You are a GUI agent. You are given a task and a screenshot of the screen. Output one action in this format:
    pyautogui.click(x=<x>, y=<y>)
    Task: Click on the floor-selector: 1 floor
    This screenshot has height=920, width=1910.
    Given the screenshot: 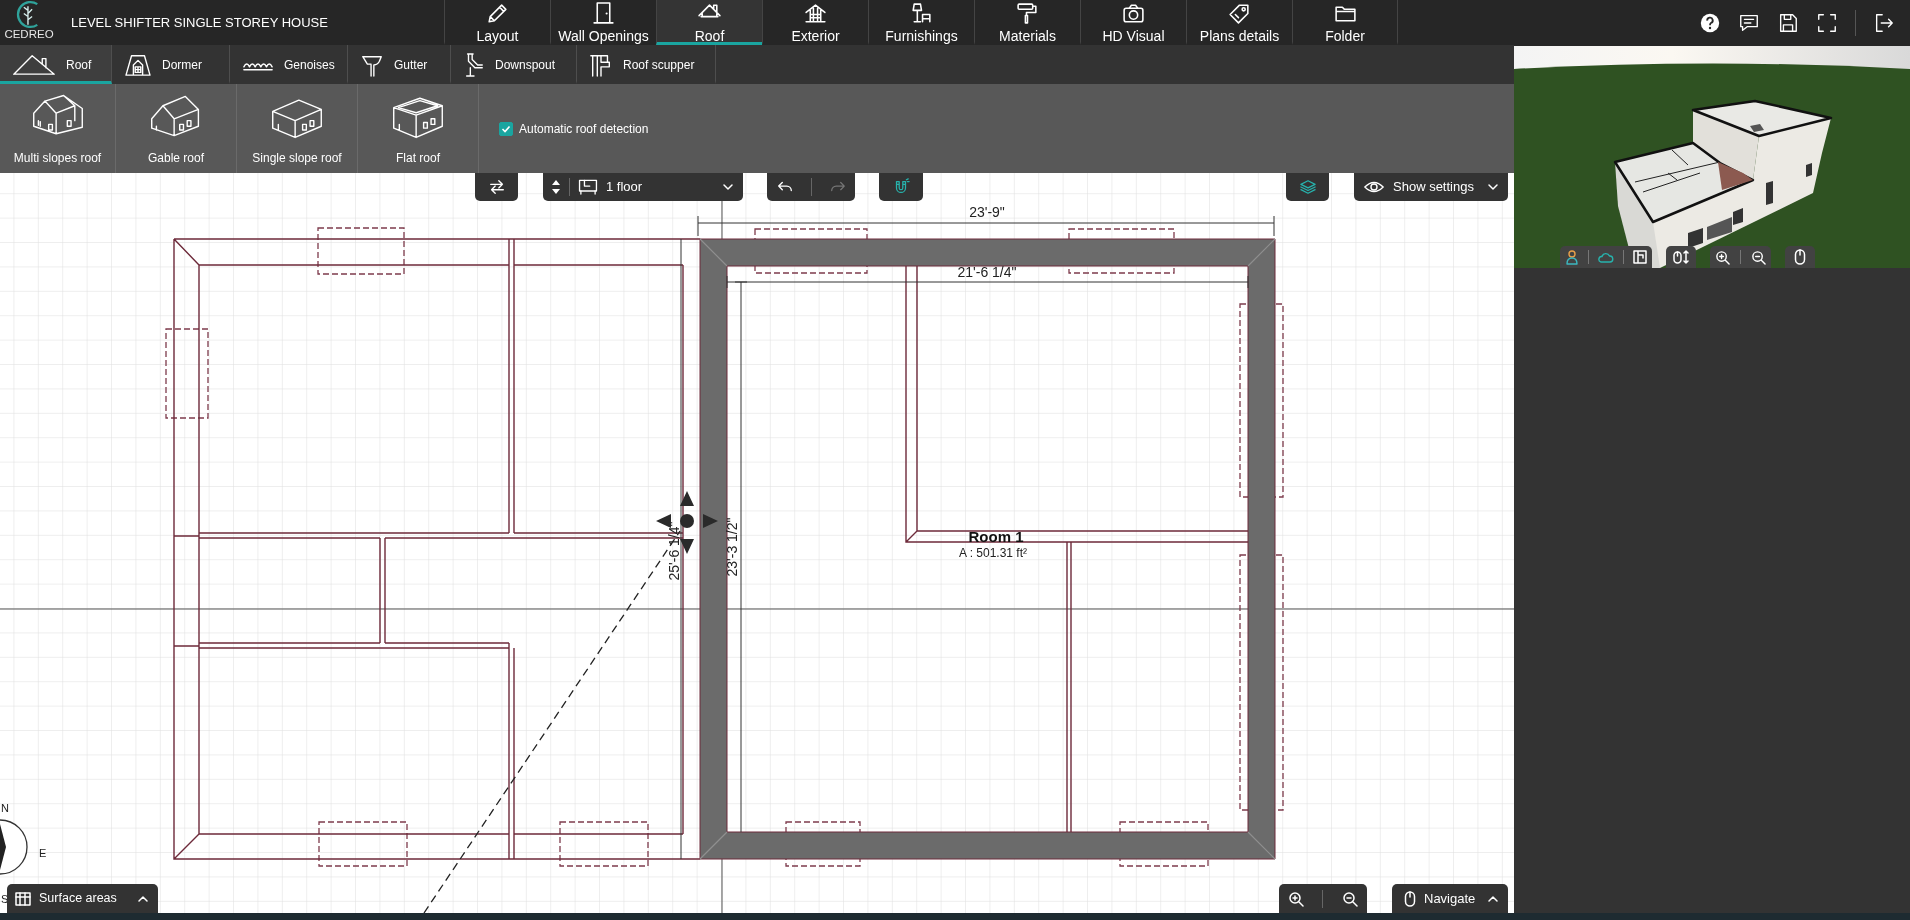 What is the action you would take?
    pyautogui.click(x=643, y=187)
    